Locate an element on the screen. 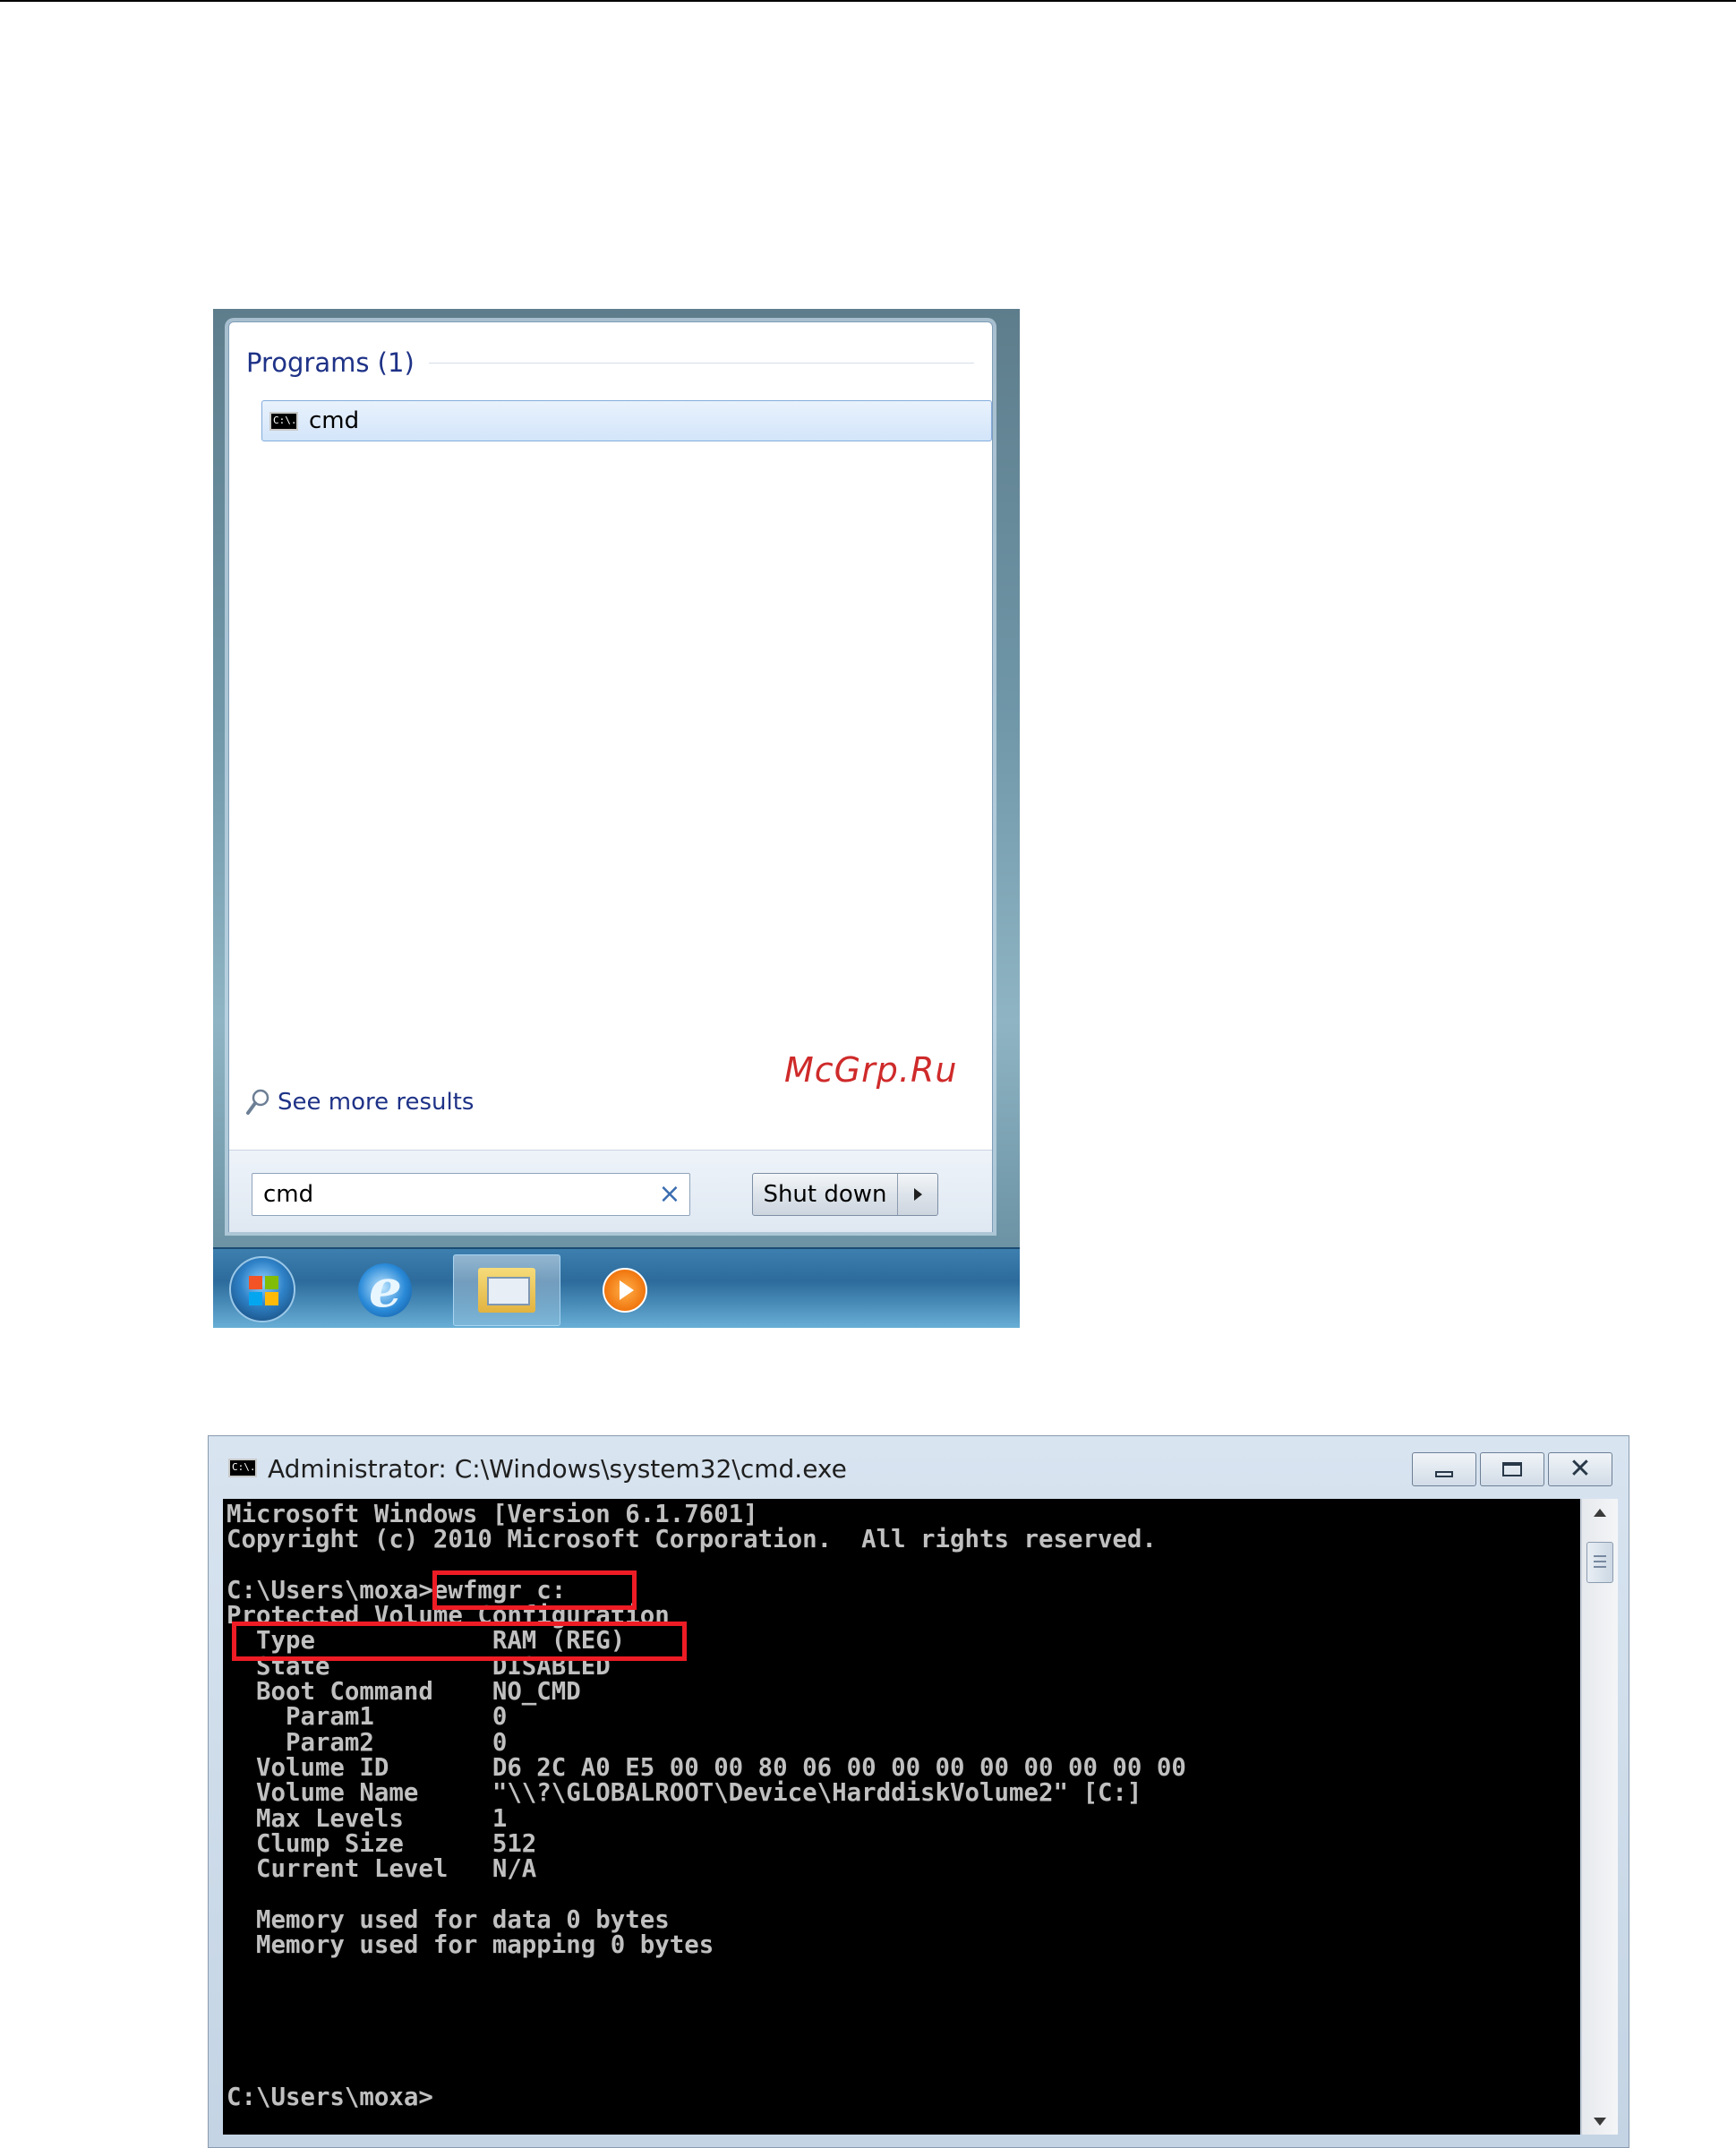 Image resolution: width=1736 pixels, height=2148 pixels. shutdown-button: Shut down is located at coordinates (845, 1194).